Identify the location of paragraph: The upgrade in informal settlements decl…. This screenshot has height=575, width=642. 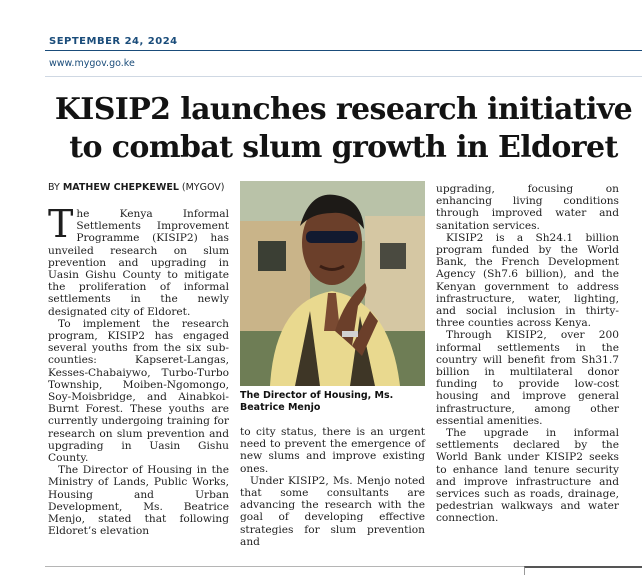
(527, 476).